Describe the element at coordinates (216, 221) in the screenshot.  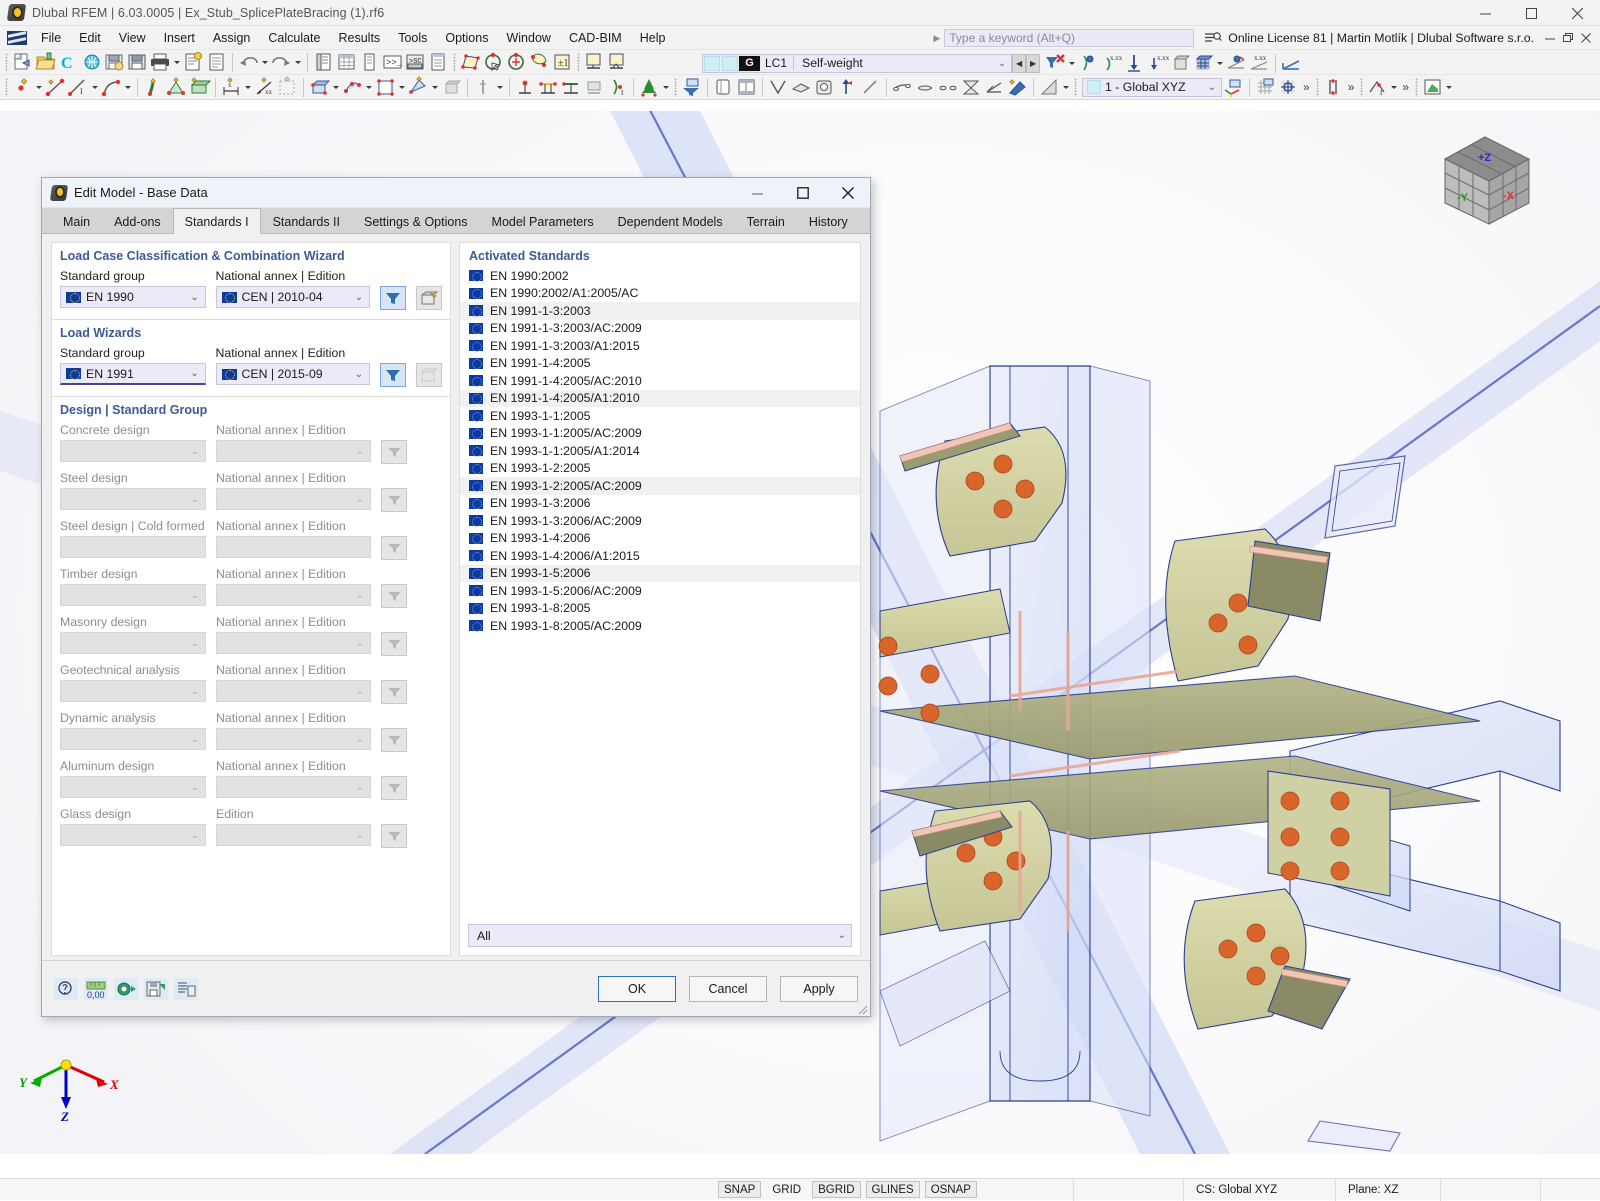
I see `tab-standards-i: Standards I` at that location.